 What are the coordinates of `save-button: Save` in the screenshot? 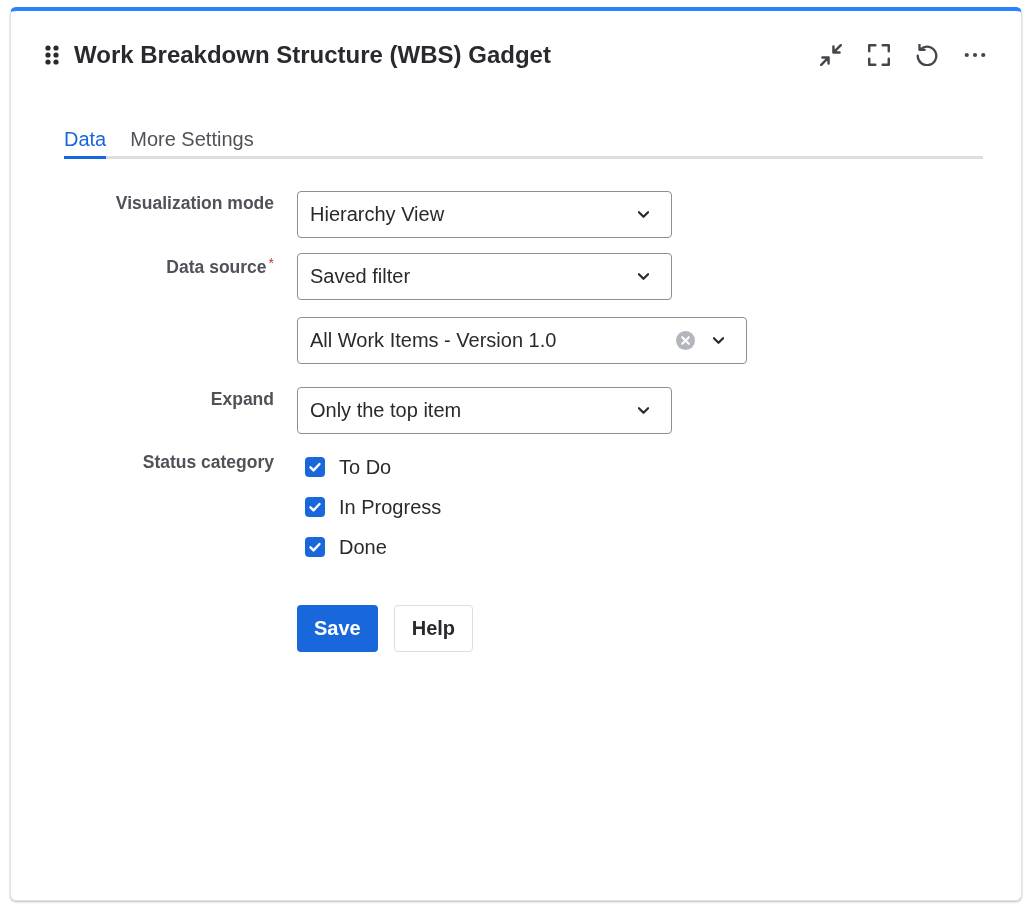 It's located at (337, 628).